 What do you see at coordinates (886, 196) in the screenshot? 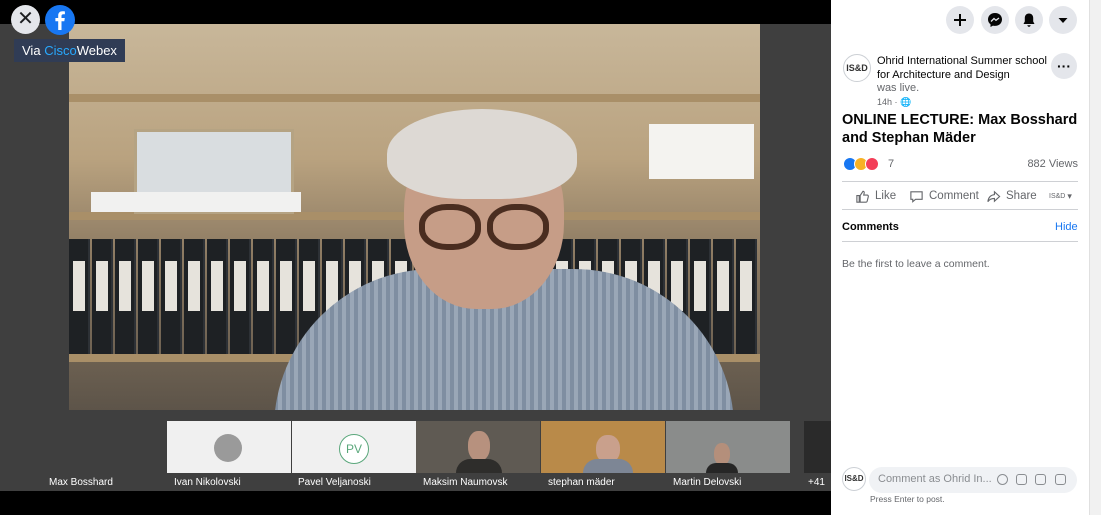
I see `like-label: Like` at bounding box center [886, 196].